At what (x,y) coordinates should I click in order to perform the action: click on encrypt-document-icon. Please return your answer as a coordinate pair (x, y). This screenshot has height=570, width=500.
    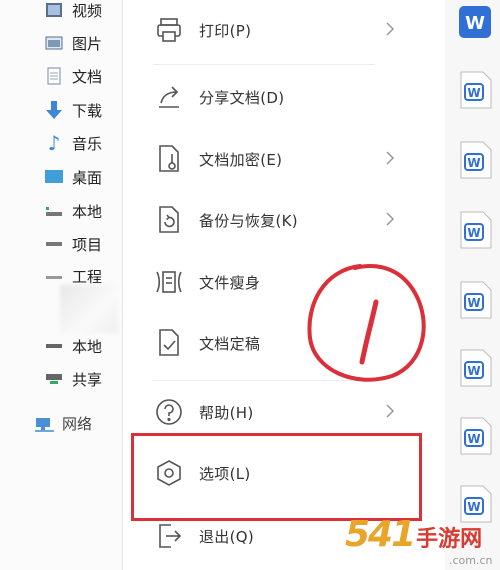
    Looking at the image, I should click on (169, 159).